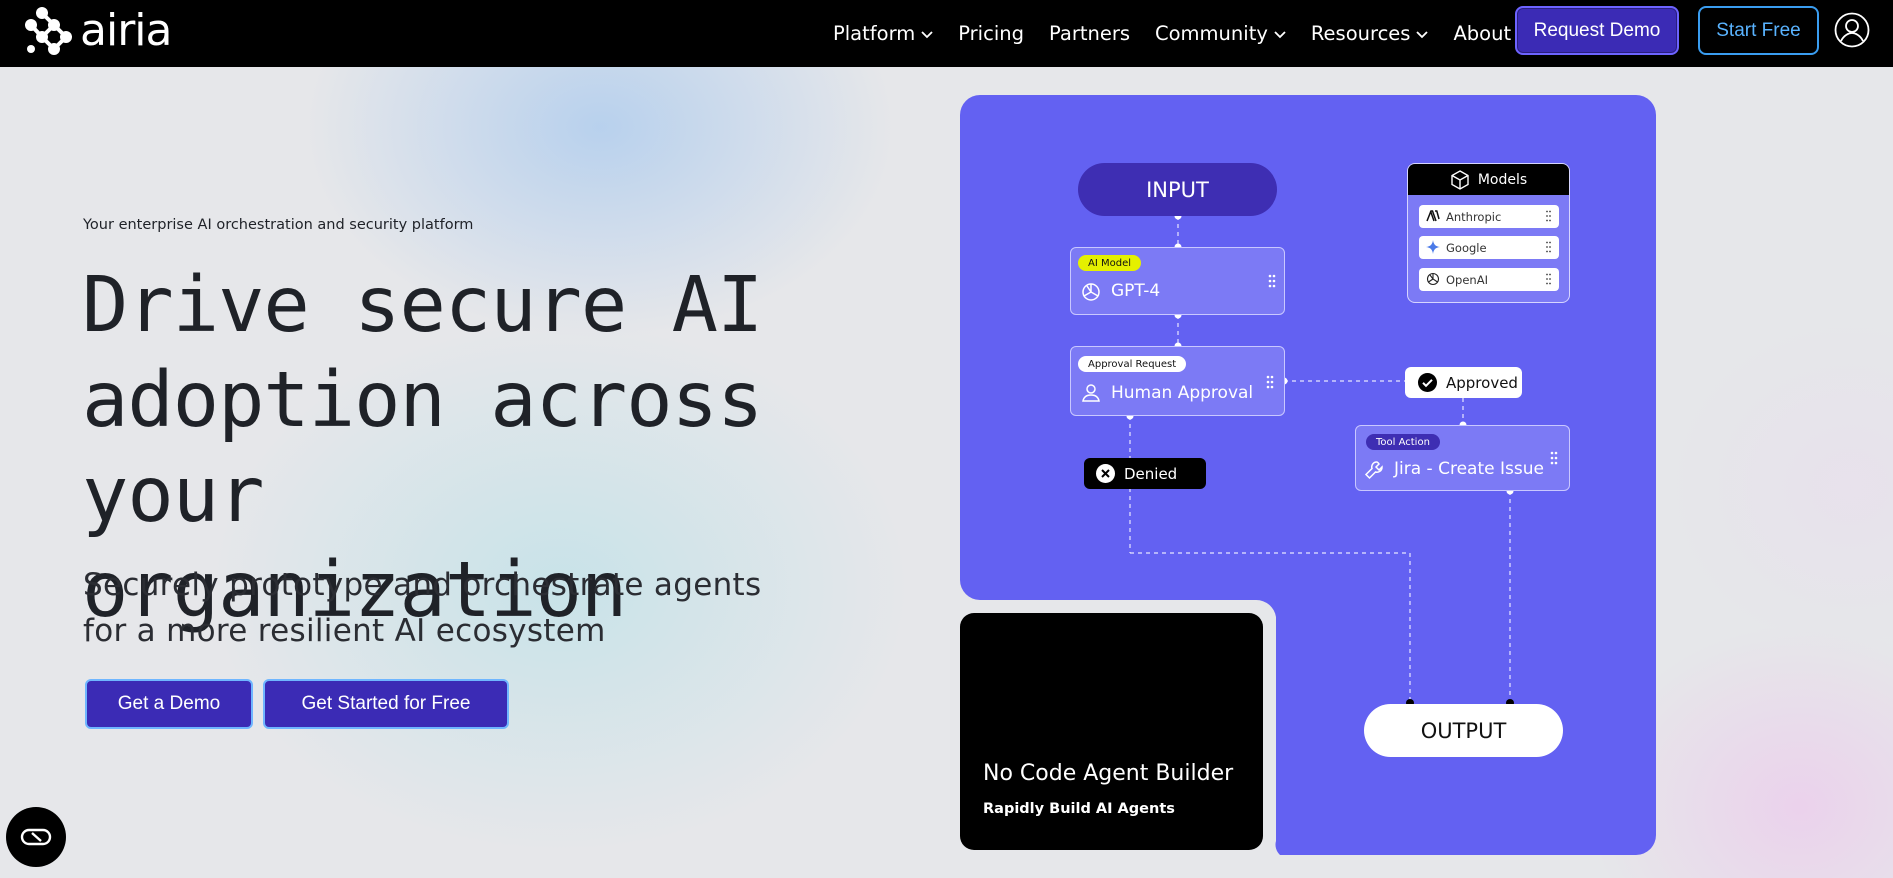 Image resolution: width=1893 pixels, height=878 pixels. I want to click on person-icon, so click(1091, 393).